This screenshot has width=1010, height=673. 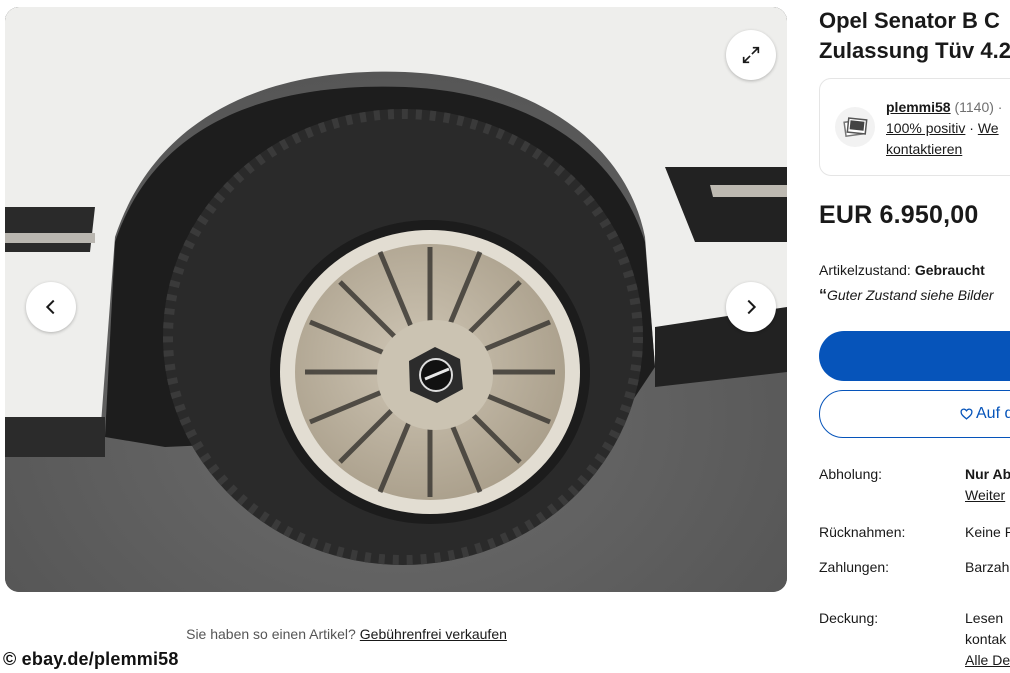 I want to click on heart-icon, so click(x=966, y=414).